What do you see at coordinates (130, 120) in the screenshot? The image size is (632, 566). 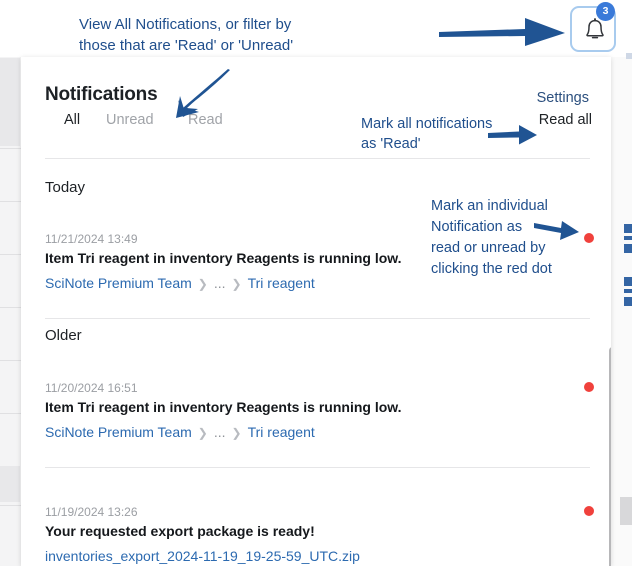 I see `tab-unread: Unread` at bounding box center [130, 120].